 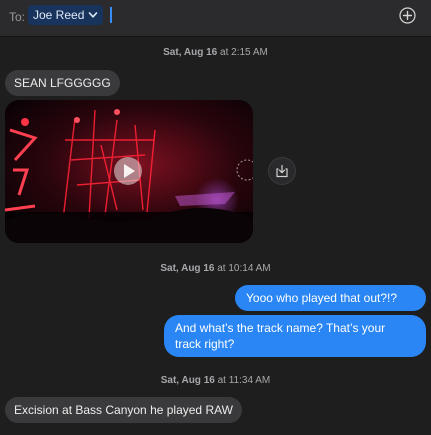 I want to click on message-text: SEAN LFGGGGG, so click(x=62, y=83).